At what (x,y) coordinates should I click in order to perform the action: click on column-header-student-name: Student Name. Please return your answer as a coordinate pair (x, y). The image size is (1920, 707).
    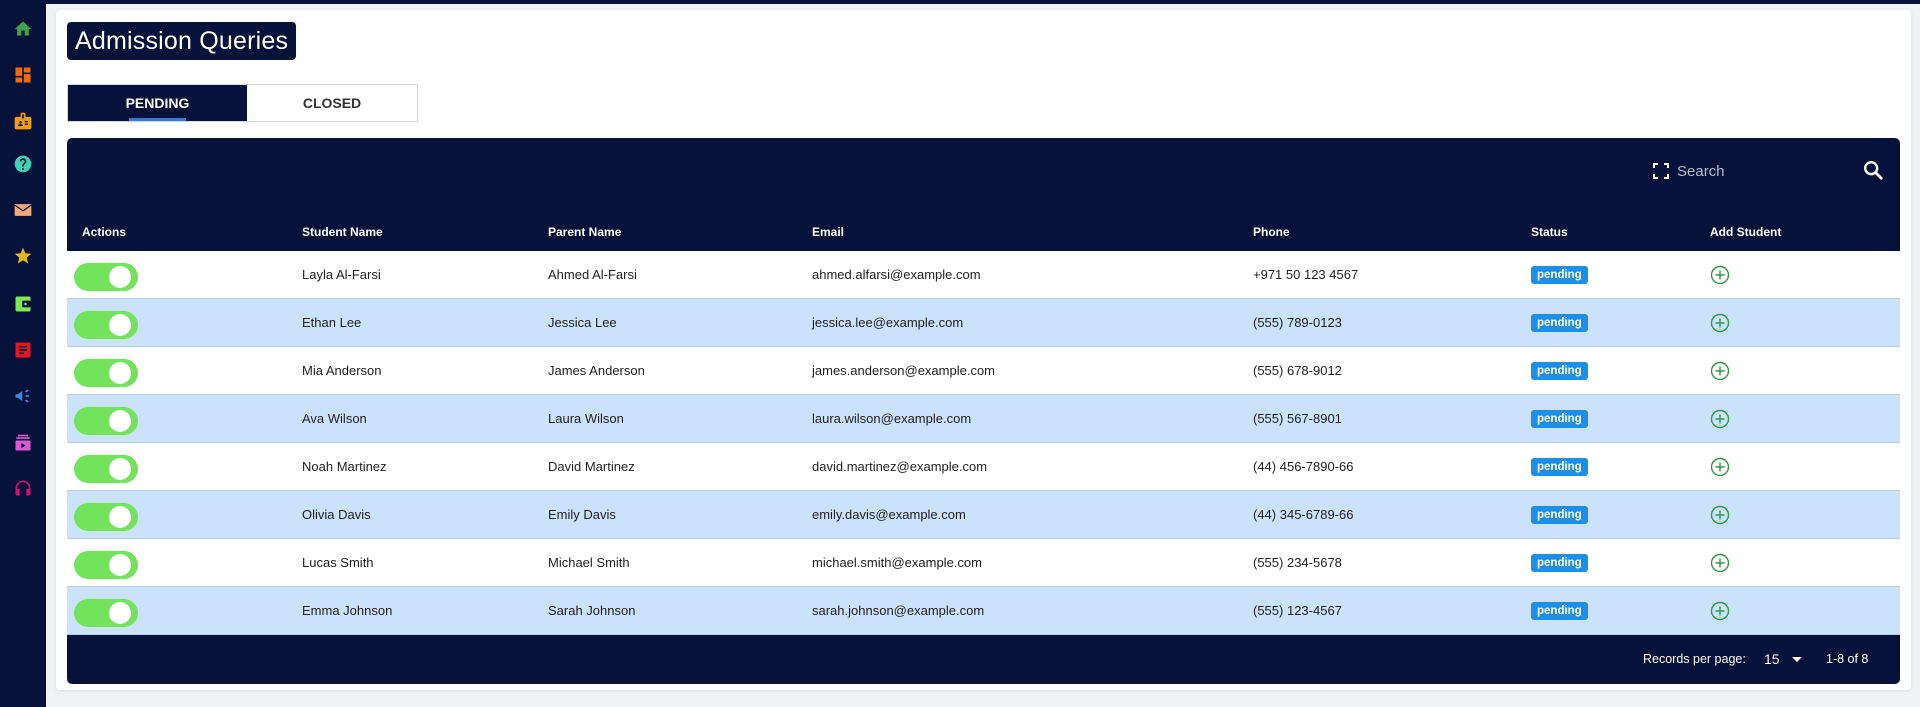
    Looking at the image, I should click on (342, 232).